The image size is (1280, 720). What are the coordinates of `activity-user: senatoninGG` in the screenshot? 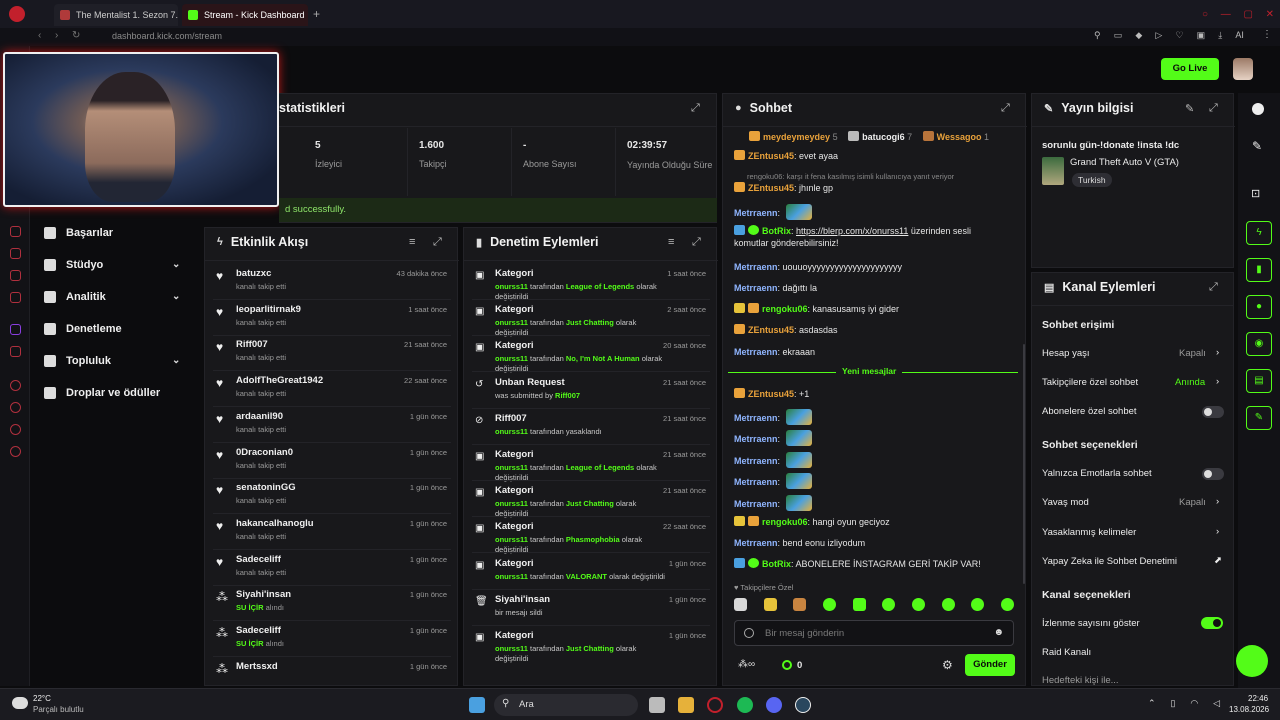 It's located at (266, 487).